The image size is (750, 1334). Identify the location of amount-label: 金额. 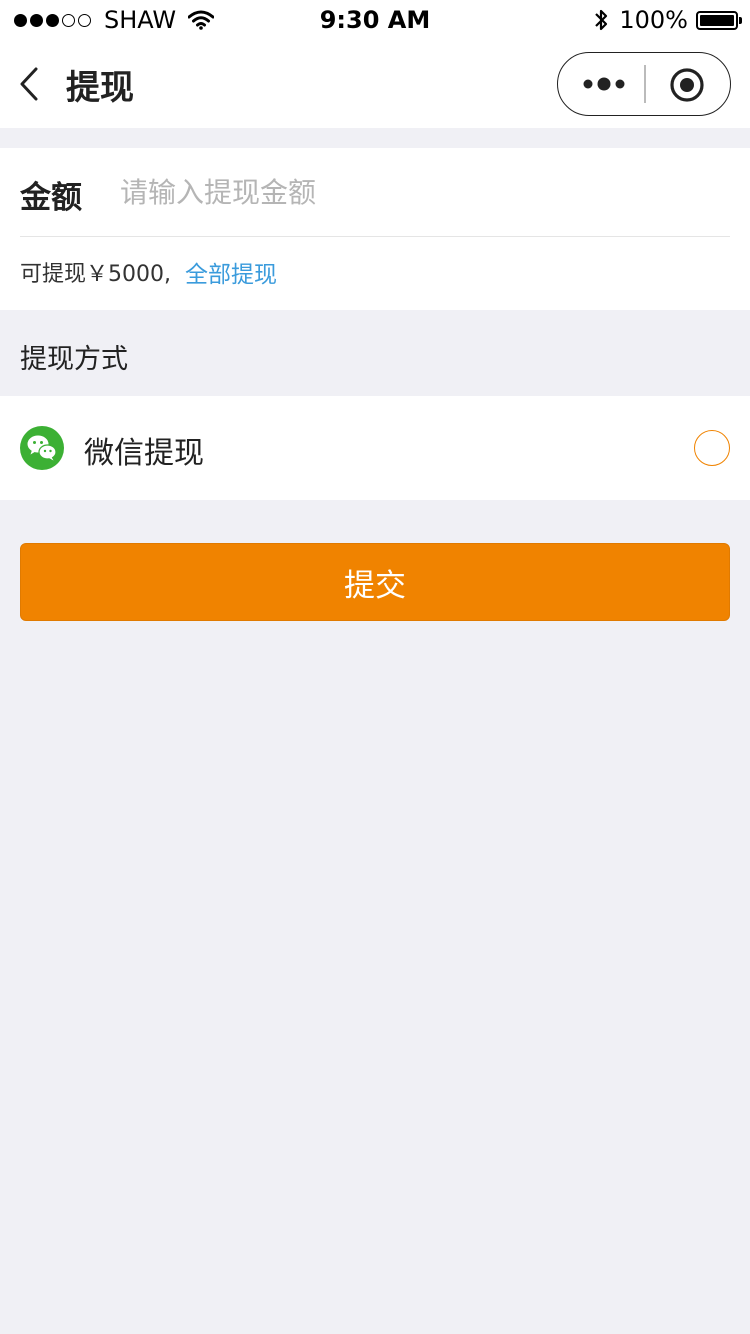
(51, 198).